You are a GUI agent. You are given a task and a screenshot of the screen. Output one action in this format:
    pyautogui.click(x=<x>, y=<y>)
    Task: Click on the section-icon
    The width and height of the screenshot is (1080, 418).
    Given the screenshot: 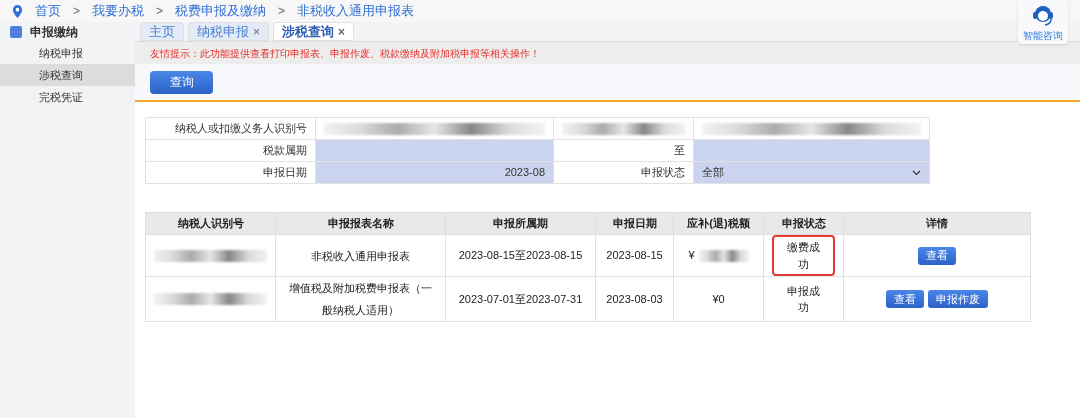 What is the action you would take?
    pyautogui.click(x=16, y=32)
    